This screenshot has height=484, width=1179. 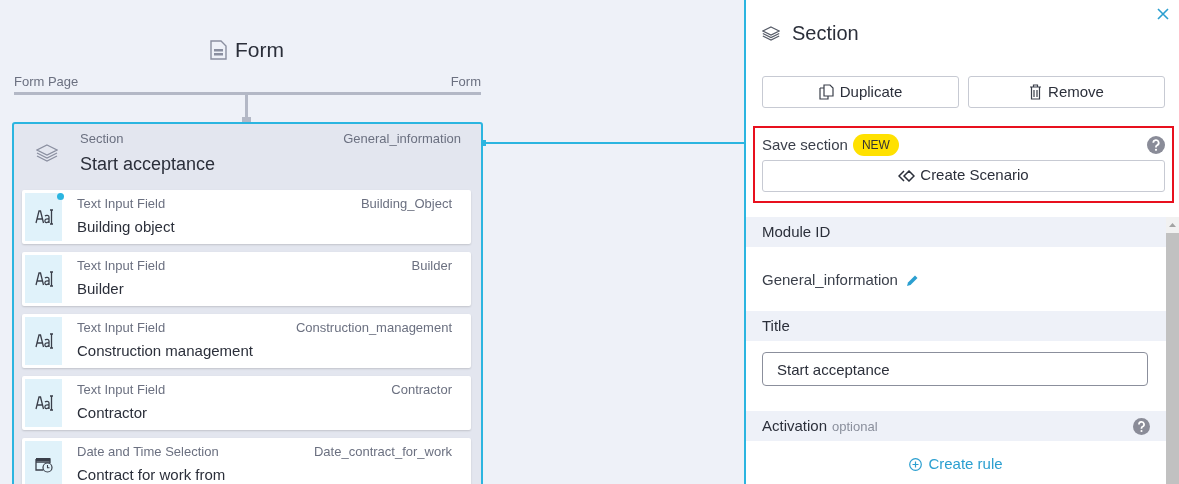 I want to click on section-heading: Title, so click(x=776, y=325).